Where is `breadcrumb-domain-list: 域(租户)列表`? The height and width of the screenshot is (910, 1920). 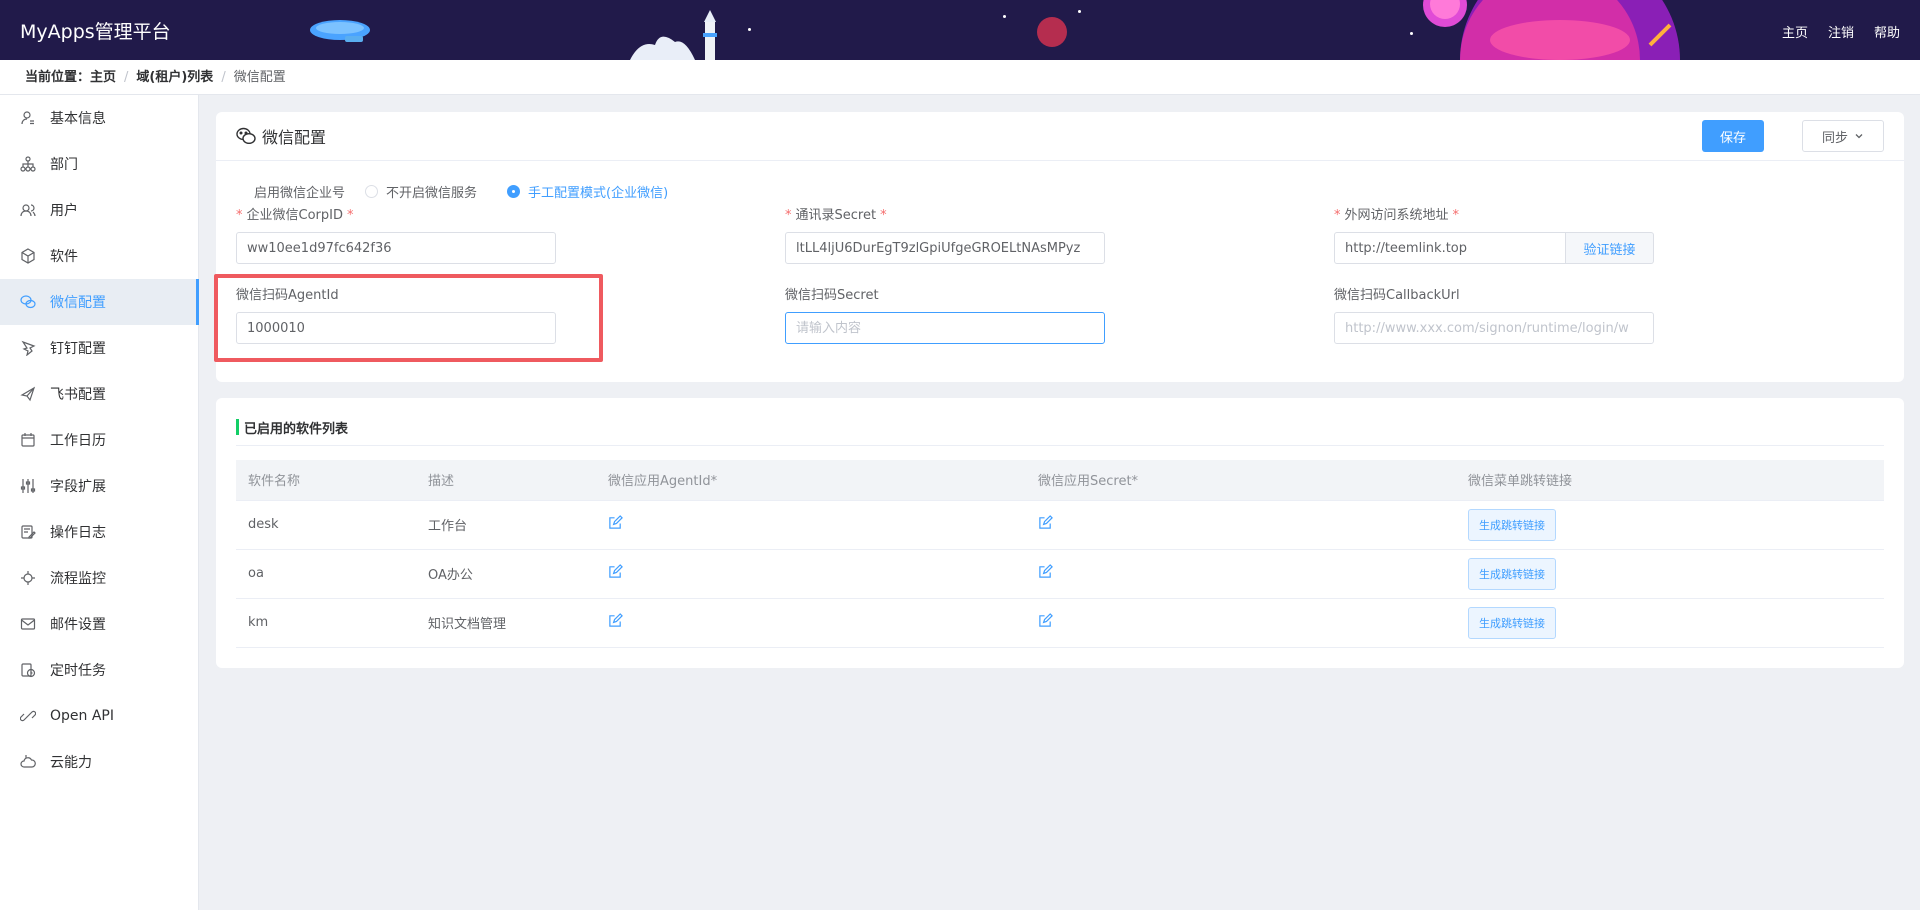
breadcrumb-domain-list: 域(租户)列表 is located at coordinates (174, 77).